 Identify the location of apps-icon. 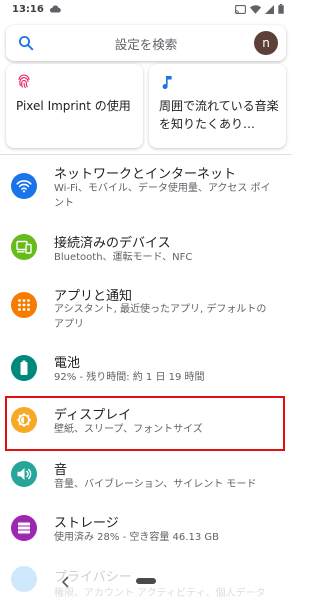
(24, 305).